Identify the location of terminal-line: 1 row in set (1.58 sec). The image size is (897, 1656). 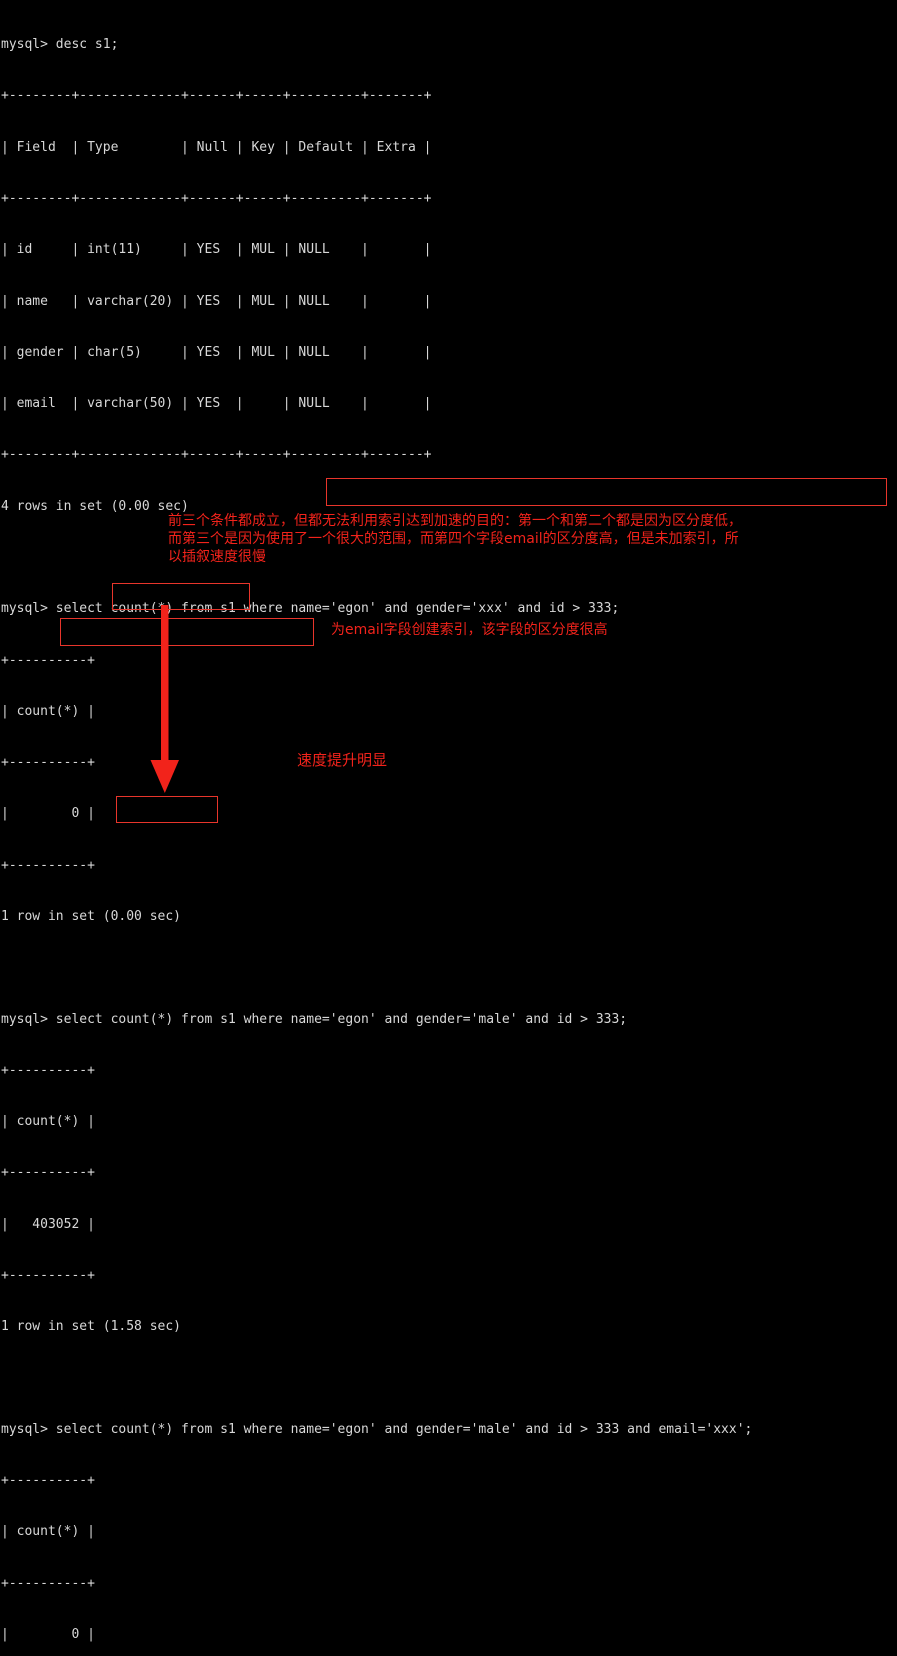
(91, 1327).